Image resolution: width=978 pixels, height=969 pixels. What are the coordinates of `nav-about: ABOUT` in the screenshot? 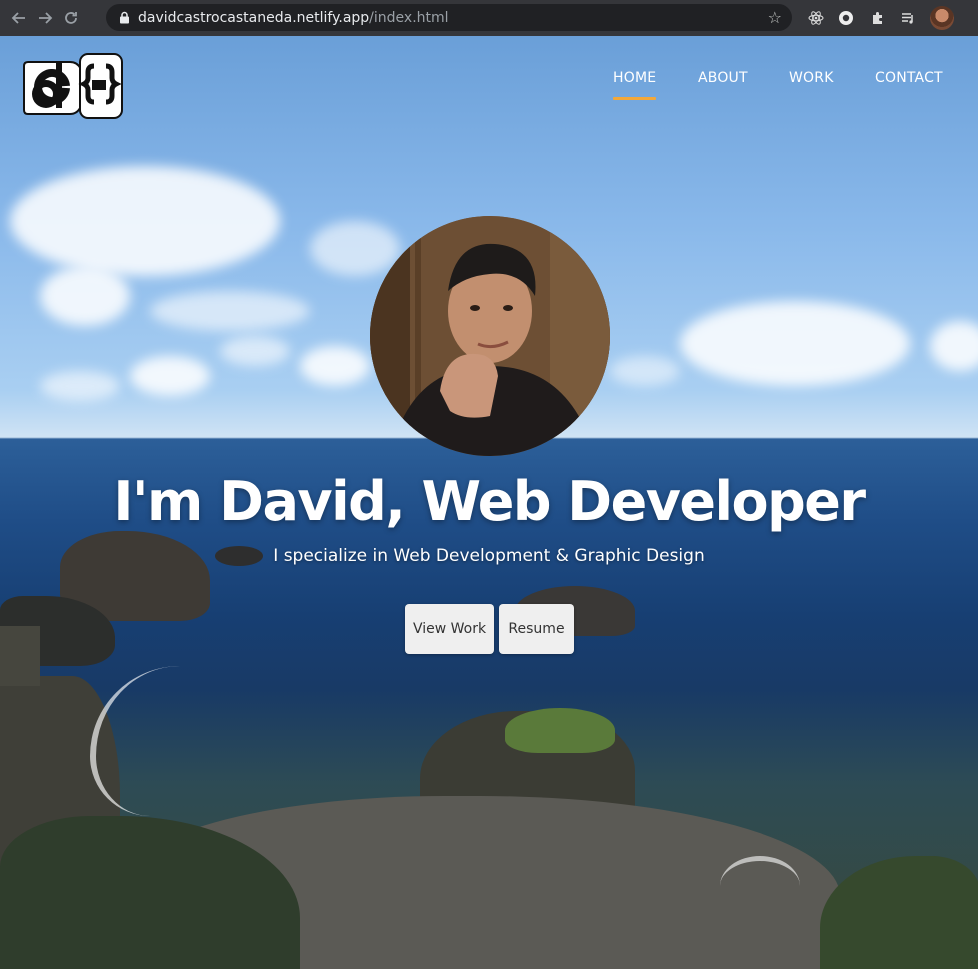 It's located at (723, 78).